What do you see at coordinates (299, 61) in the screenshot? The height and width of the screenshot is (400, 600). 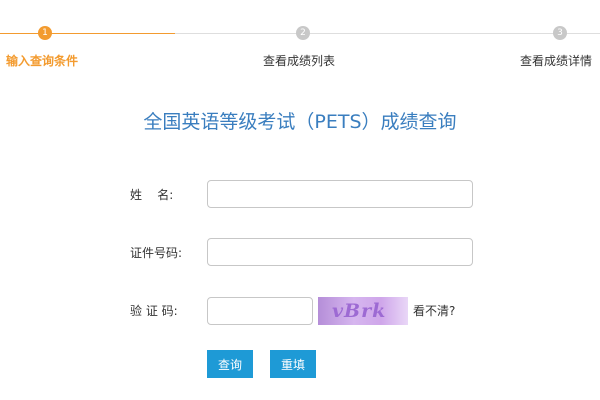 I see `step-2-label: 查看成绩列表` at bounding box center [299, 61].